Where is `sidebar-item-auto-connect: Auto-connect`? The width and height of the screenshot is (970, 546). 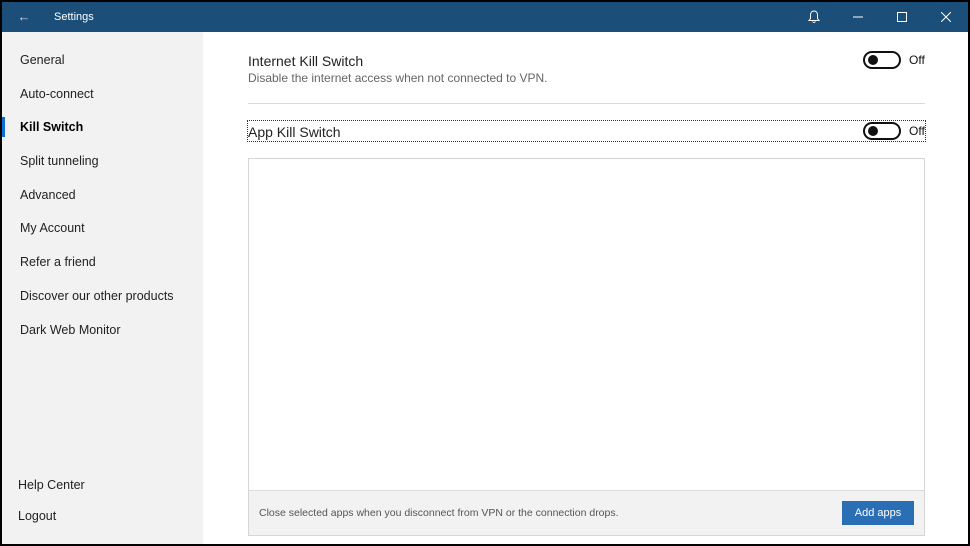 sidebar-item-auto-connect: Auto-connect is located at coordinates (102, 94).